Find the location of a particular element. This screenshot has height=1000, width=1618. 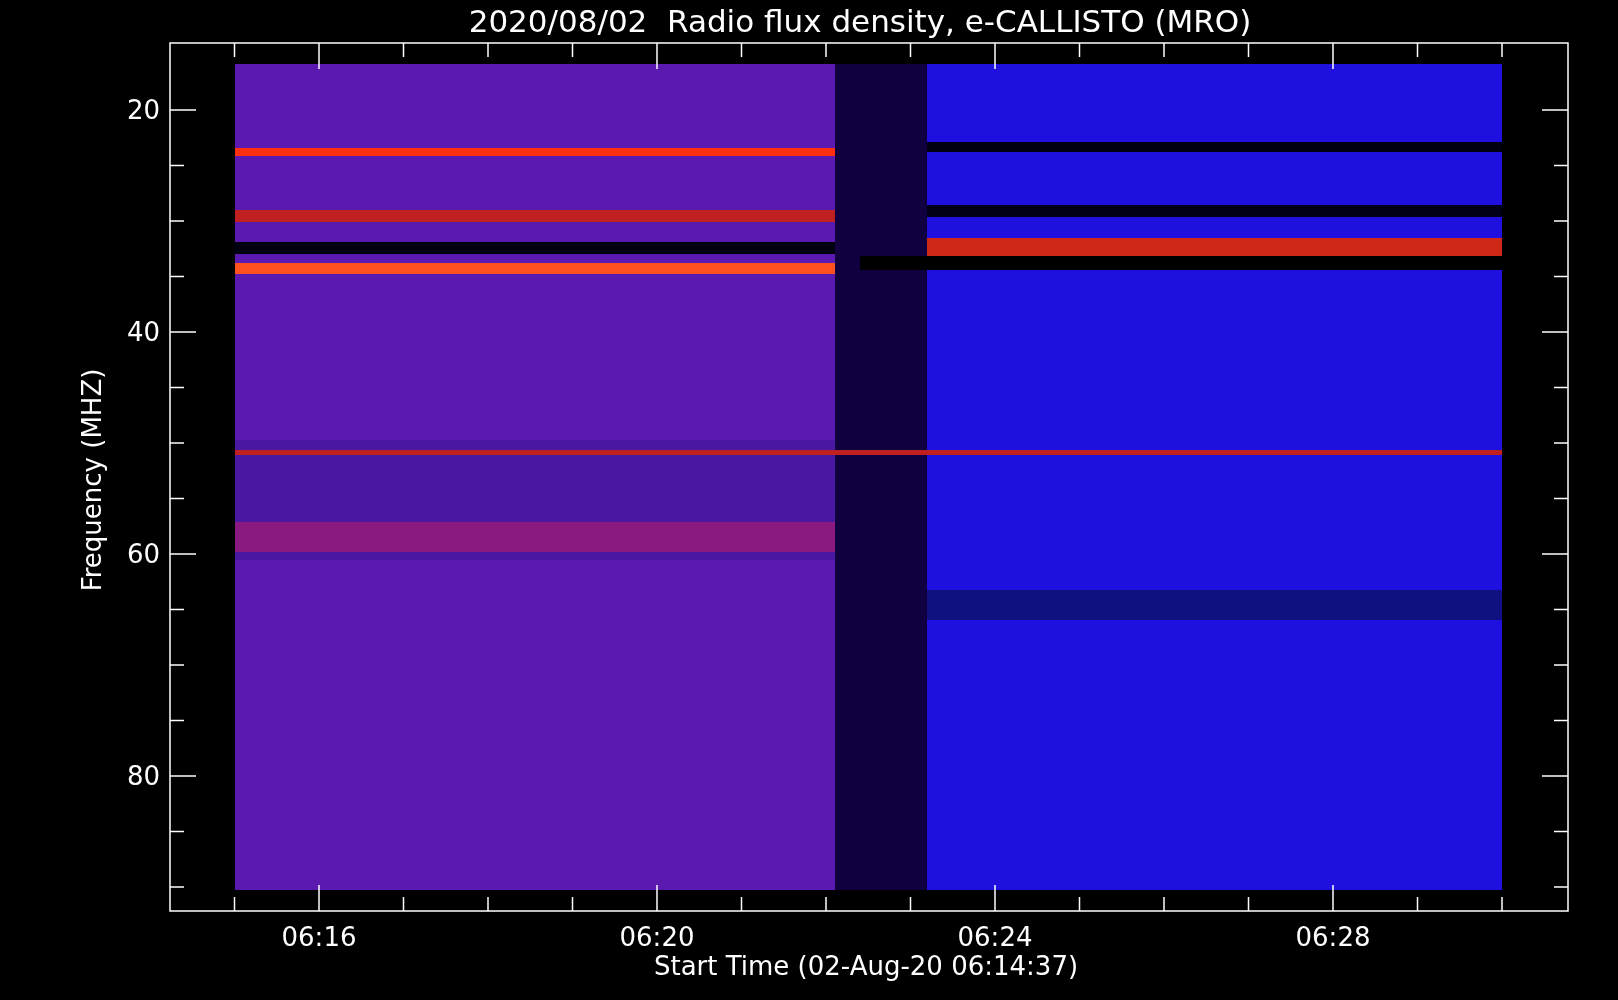

y-tick-label: 60 is located at coordinates (143, 554).